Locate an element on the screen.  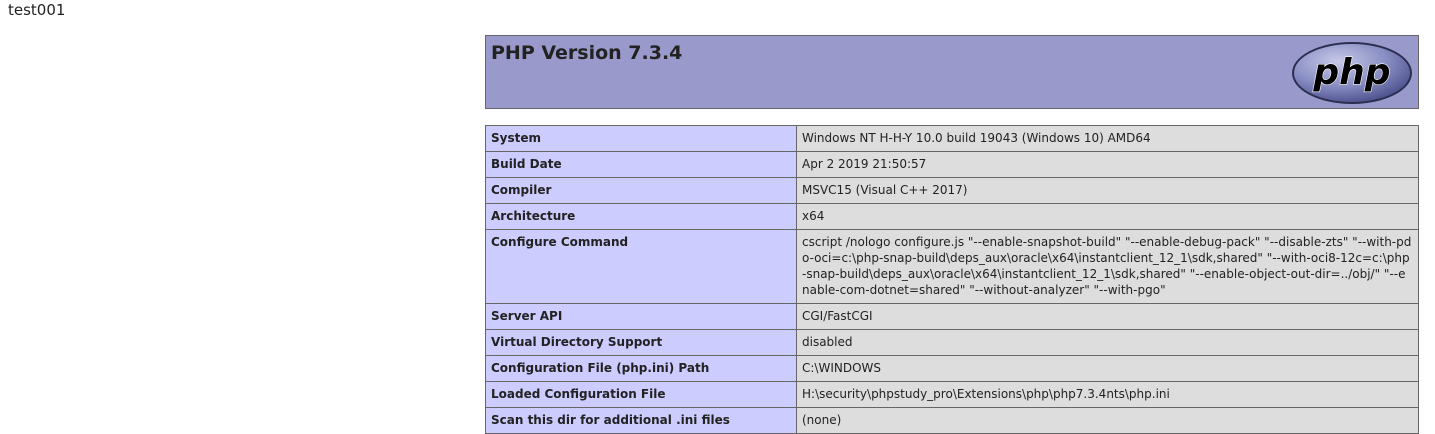
row-value: x64 is located at coordinates (1107, 216).